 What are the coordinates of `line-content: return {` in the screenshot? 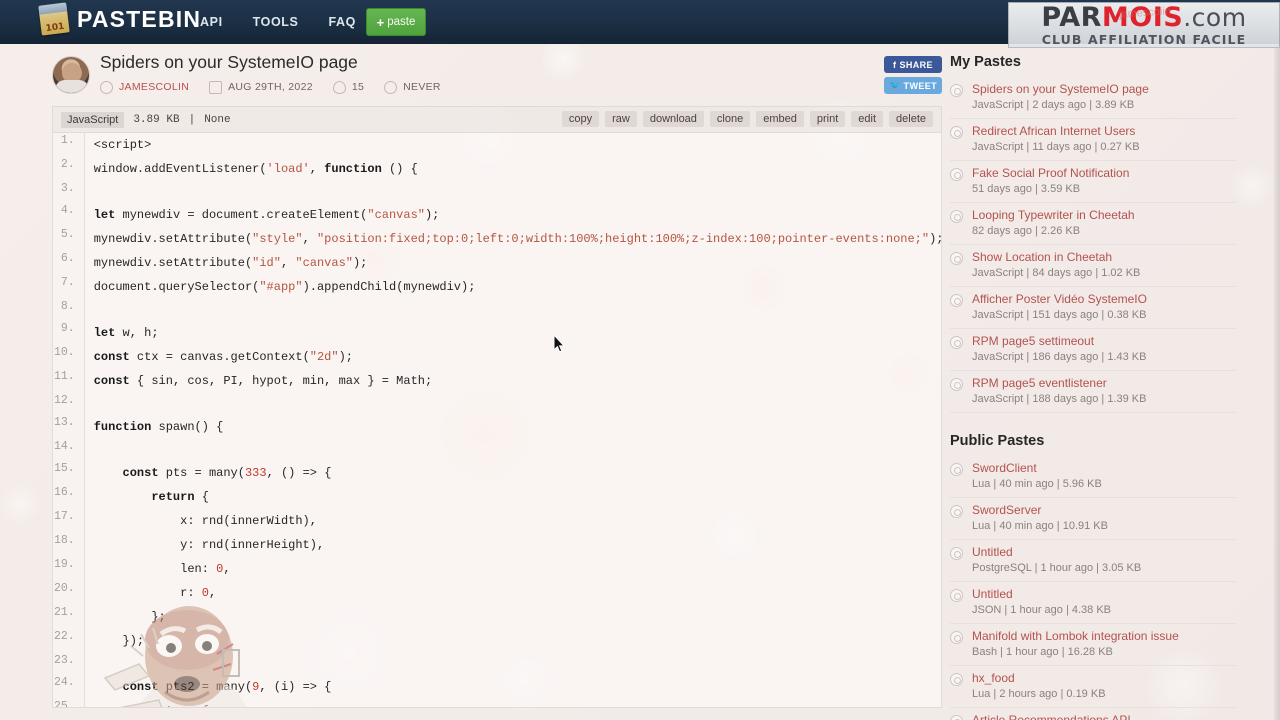 It's located at (180, 497).